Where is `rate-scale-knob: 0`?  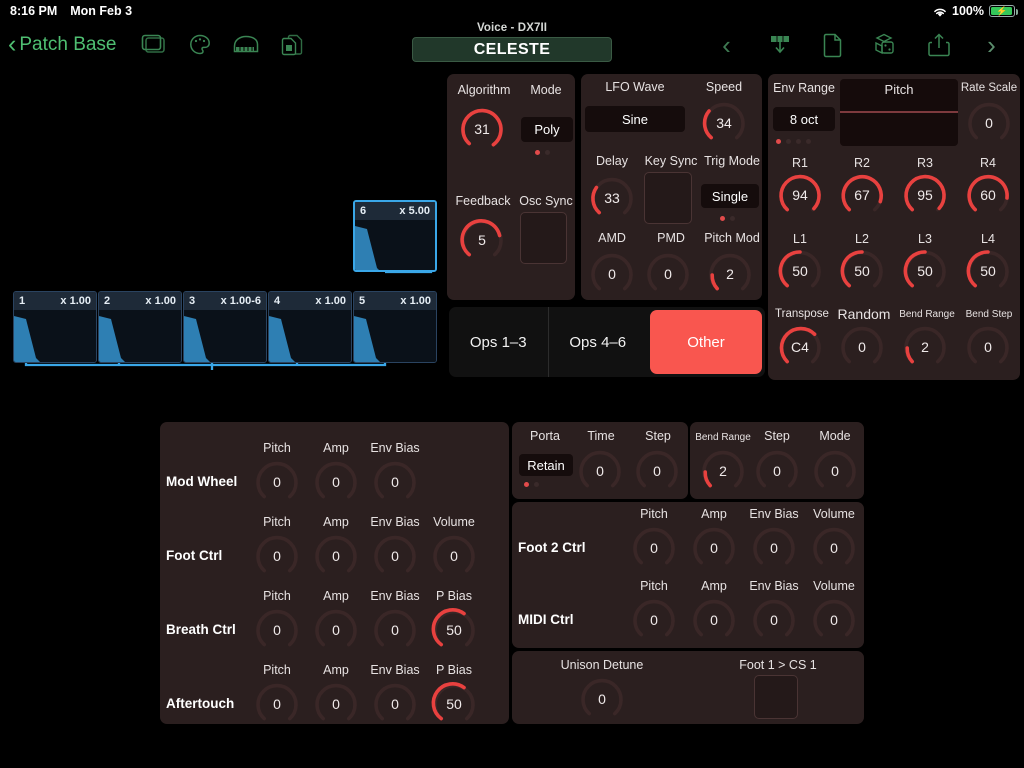 rate-scale-knob: 0 is located at coordinates (989, 123).